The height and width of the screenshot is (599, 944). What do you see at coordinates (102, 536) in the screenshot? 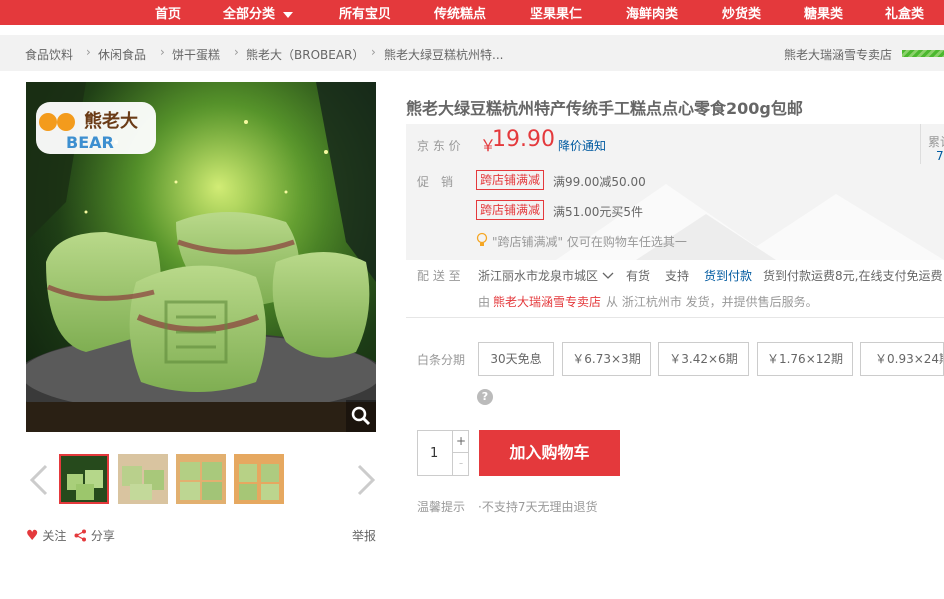
I see `share-label: 分享` at bounding box center [102, 536].